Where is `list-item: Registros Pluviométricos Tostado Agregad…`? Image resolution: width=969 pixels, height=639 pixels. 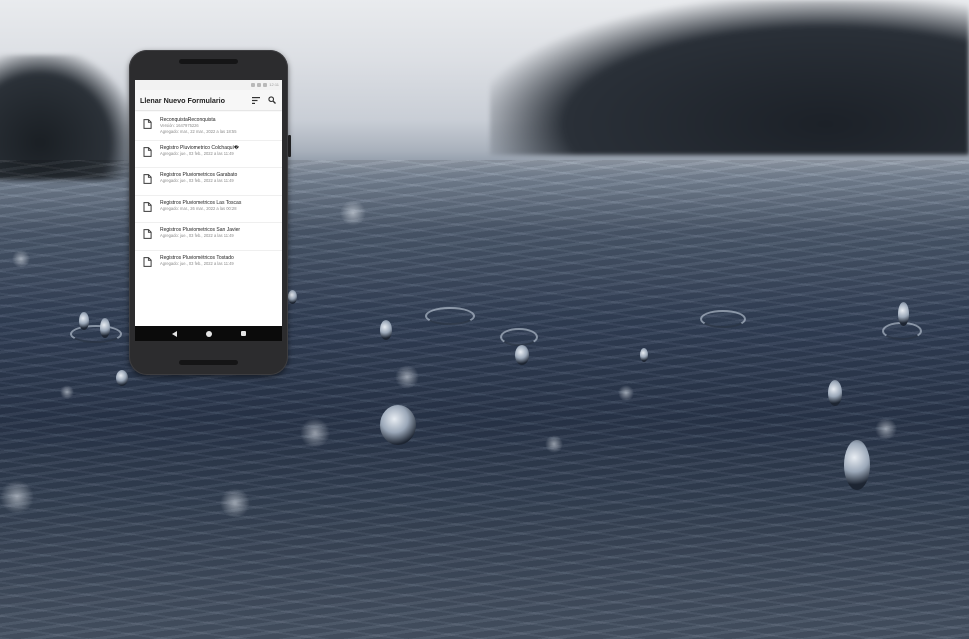
list-item: Registros Pluviométricos Tostado Agregad… is located at coordinates (208, 265).